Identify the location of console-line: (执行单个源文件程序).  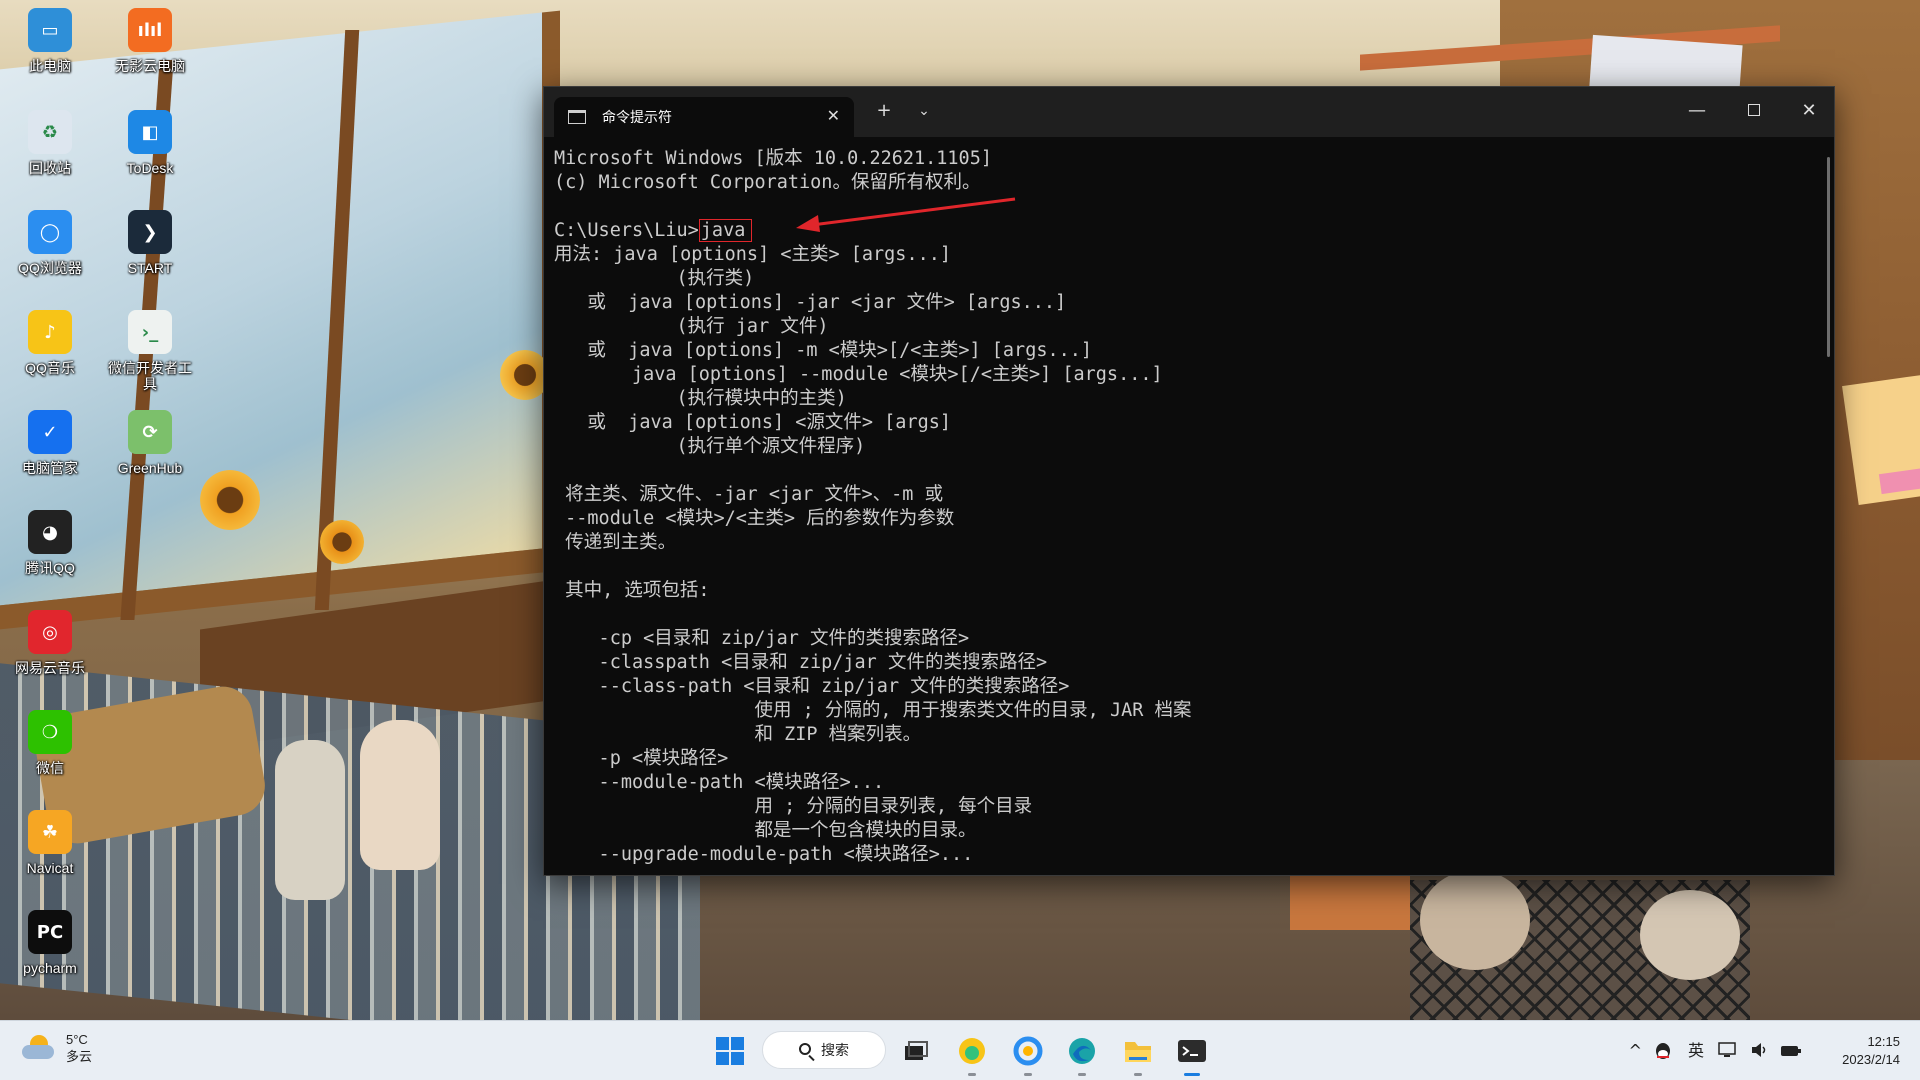
(710, 446).